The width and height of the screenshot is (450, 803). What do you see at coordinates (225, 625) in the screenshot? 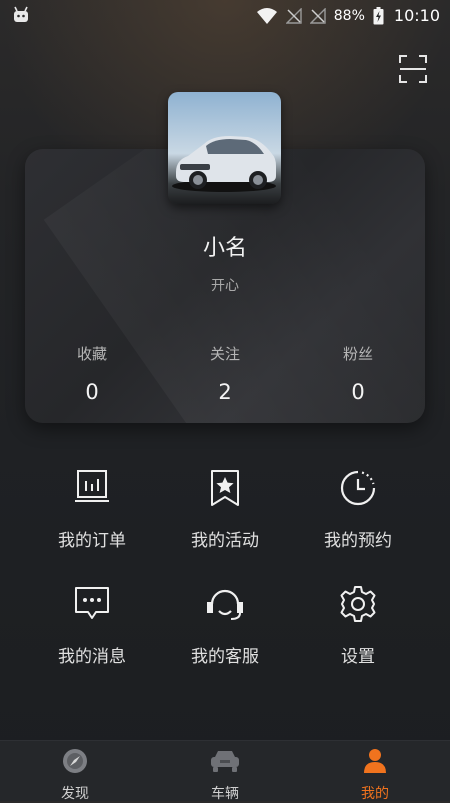
I see `menu-my-customer-service: 我的客服` at bounding box center [225, 625].